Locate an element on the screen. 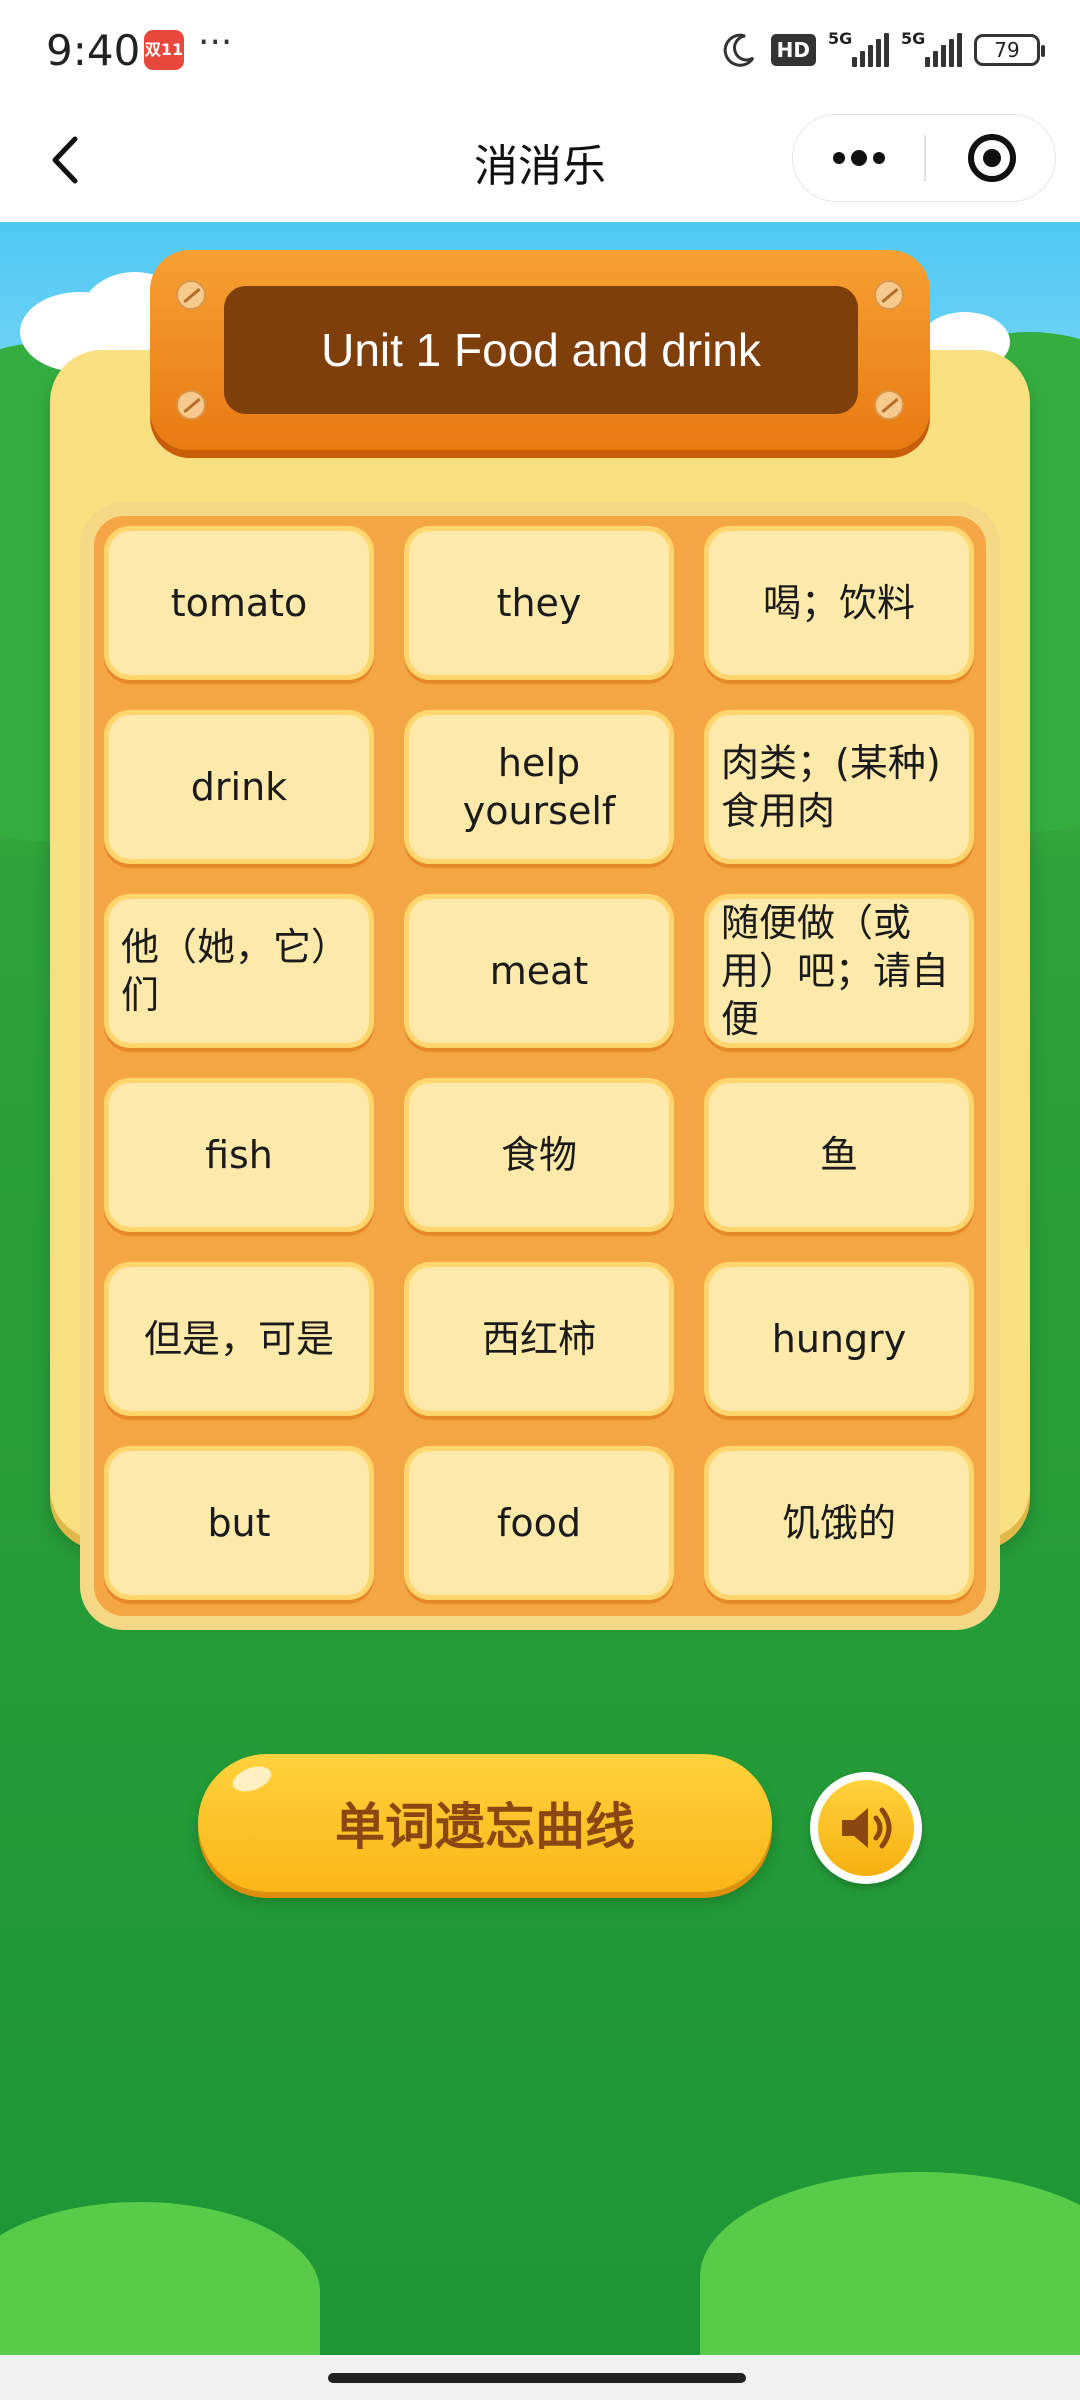 The width and height of the screenshot is (1080, 2400). target-close-icon is located at coordinates (991, 158).